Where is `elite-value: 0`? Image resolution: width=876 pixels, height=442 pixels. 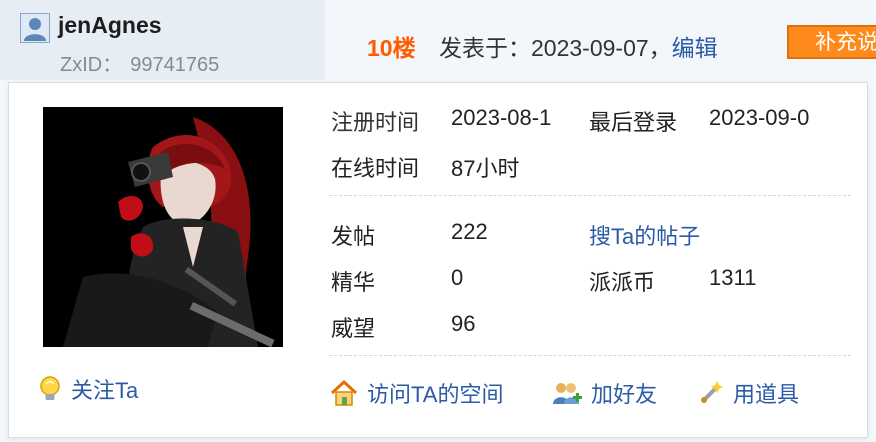
elite-value: 0 is located at coordinates (457, 277).